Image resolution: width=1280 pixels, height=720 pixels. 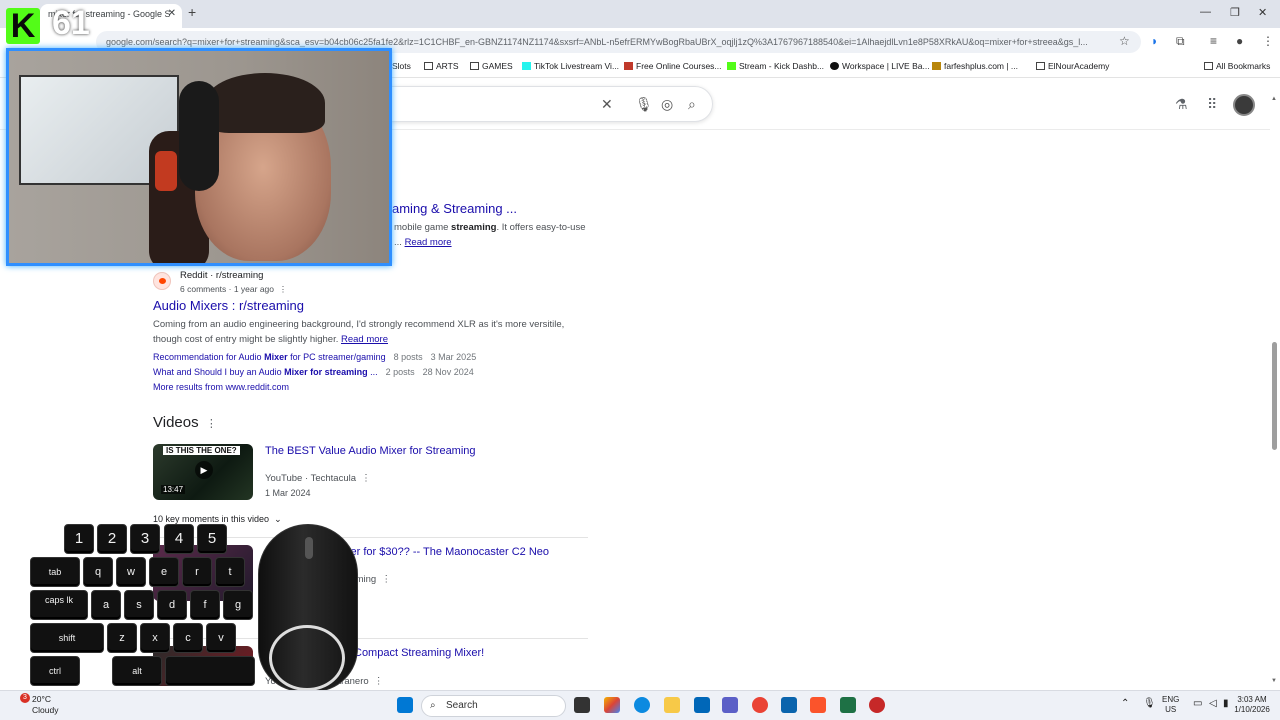 What do you see at coordinates (308, 608) in the screenshot?
I see `mouse-overlay` at bounding box center [308, 608].